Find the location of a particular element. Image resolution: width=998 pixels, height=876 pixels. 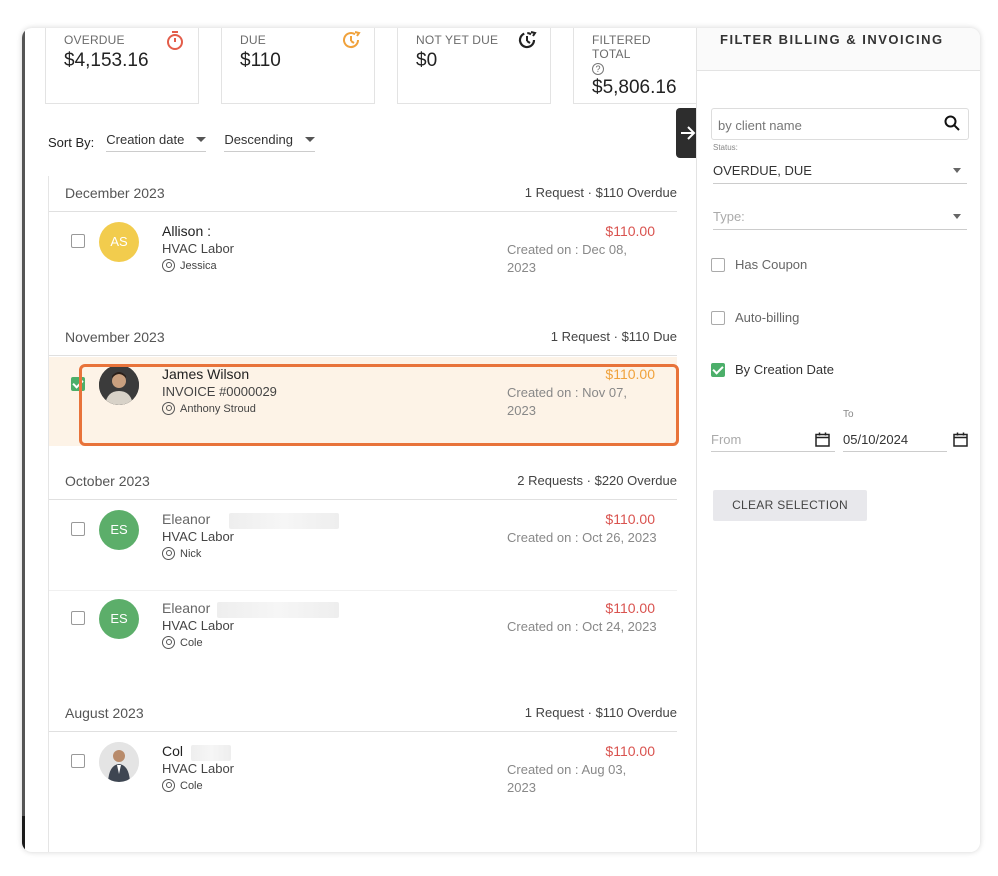

filter-panel-title: FILTER BILLING & INVOICING is located at coordinates (832, 39).